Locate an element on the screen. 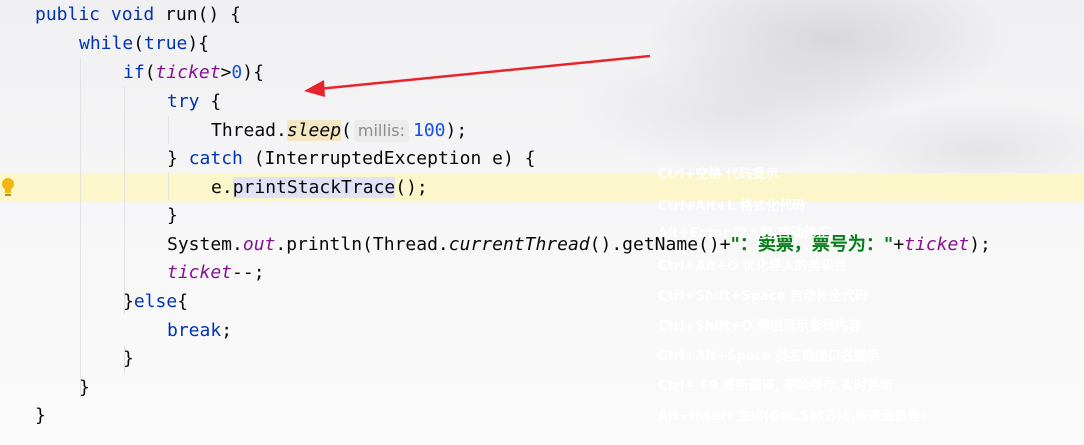 The width and height of the screenshot is (1084, 445). arrow-shaft is located at coordinates (484, 72).